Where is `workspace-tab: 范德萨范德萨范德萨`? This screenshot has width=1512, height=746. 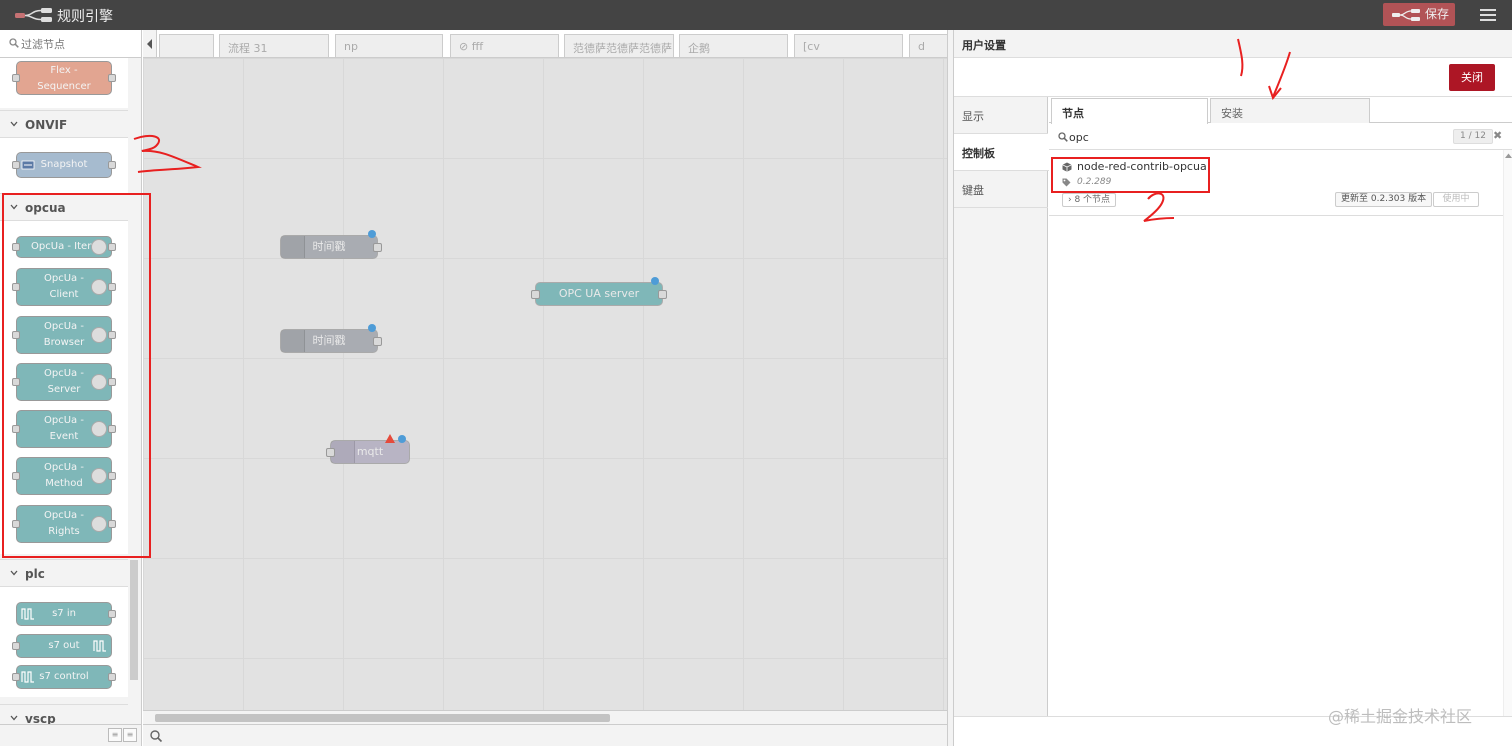 workspace-tab: 范德萨范德萨范德萨 is located at coordinates (619, 45).